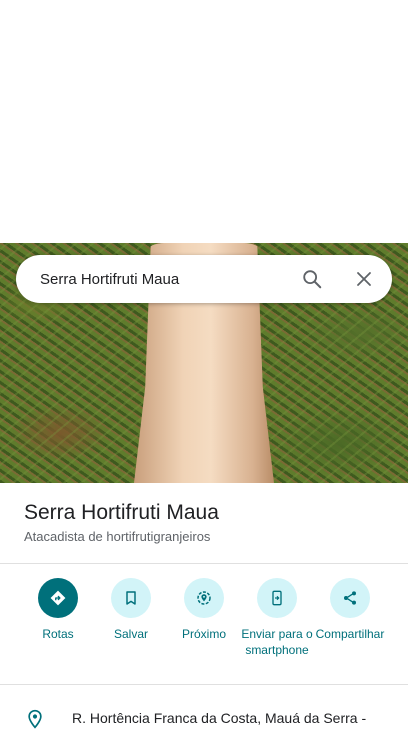 This screenshot has height=734, width=408. Describe the element at coordinates (204, 598) in the screenshot. I see `nearby-icon` at that location.